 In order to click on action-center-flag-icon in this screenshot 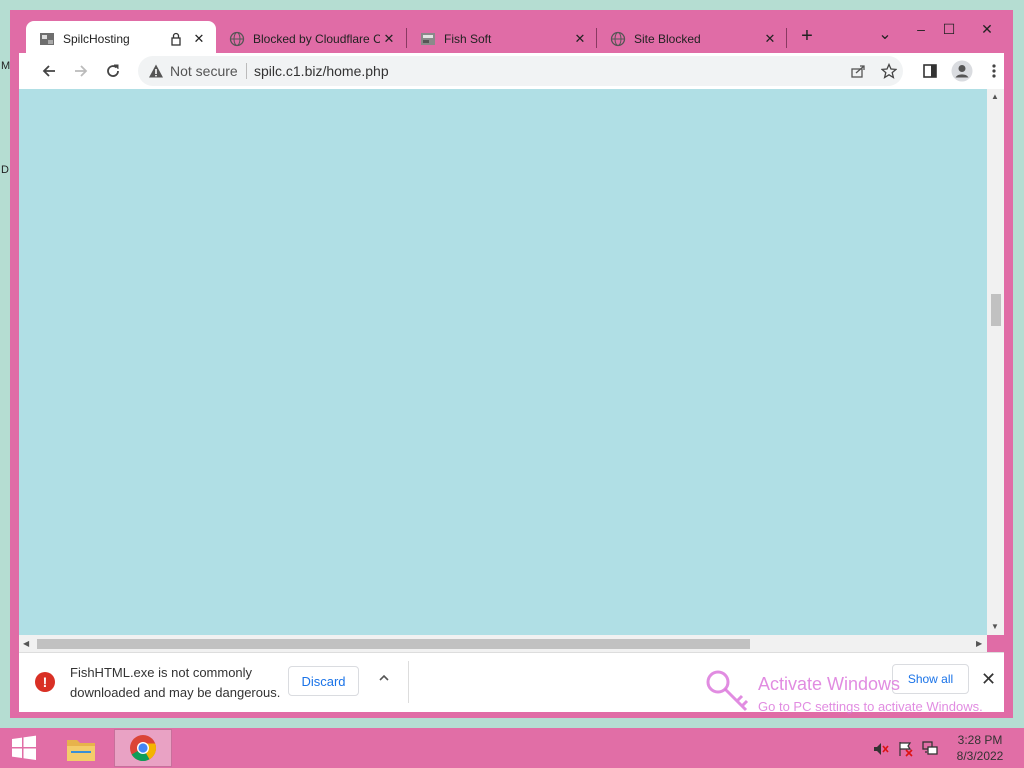, I will do `click(906, 749)`.